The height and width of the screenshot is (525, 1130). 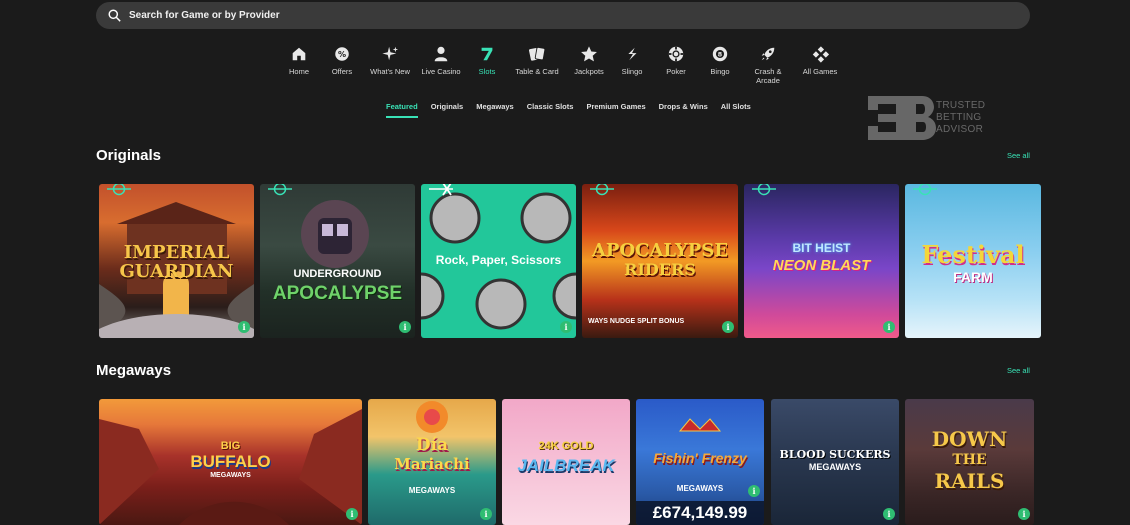 What do you see at coordinates (298, 71) in the screenshot?
I see `category-label: Home` at bounding box center [298, 71].